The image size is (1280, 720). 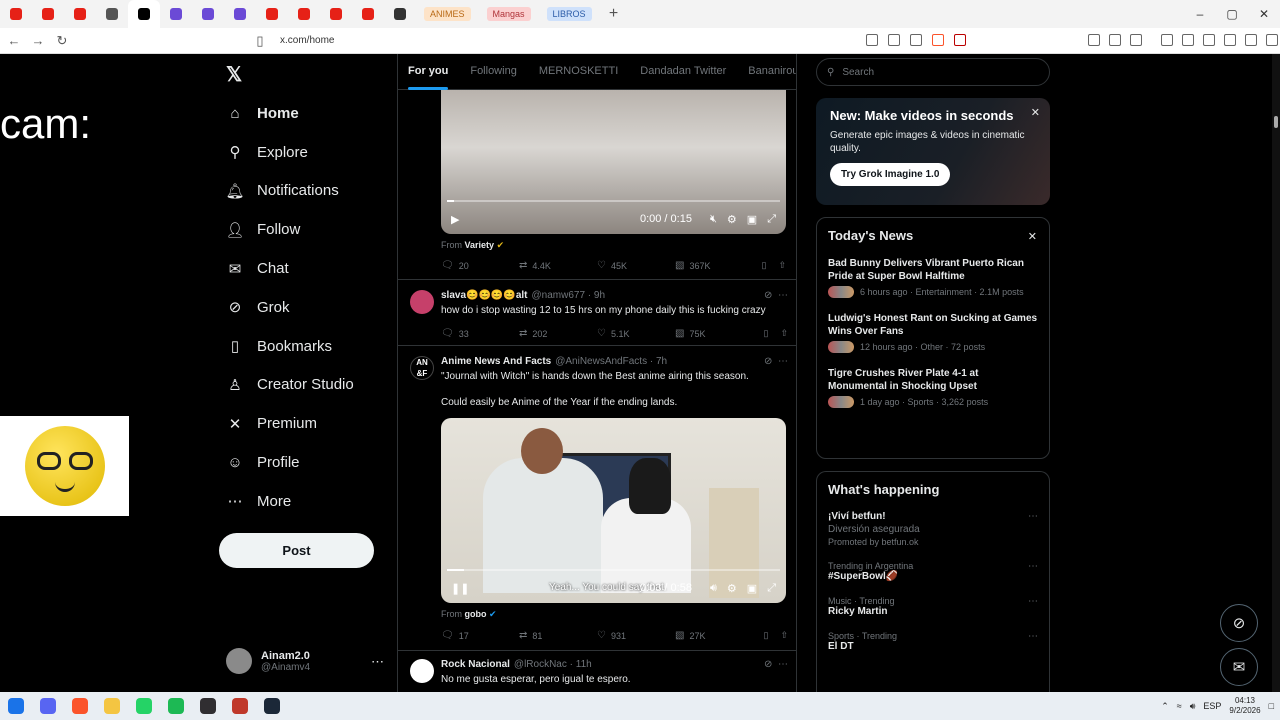 I want to click on search-input: ⚲ Search, so click(x=933, y=72).